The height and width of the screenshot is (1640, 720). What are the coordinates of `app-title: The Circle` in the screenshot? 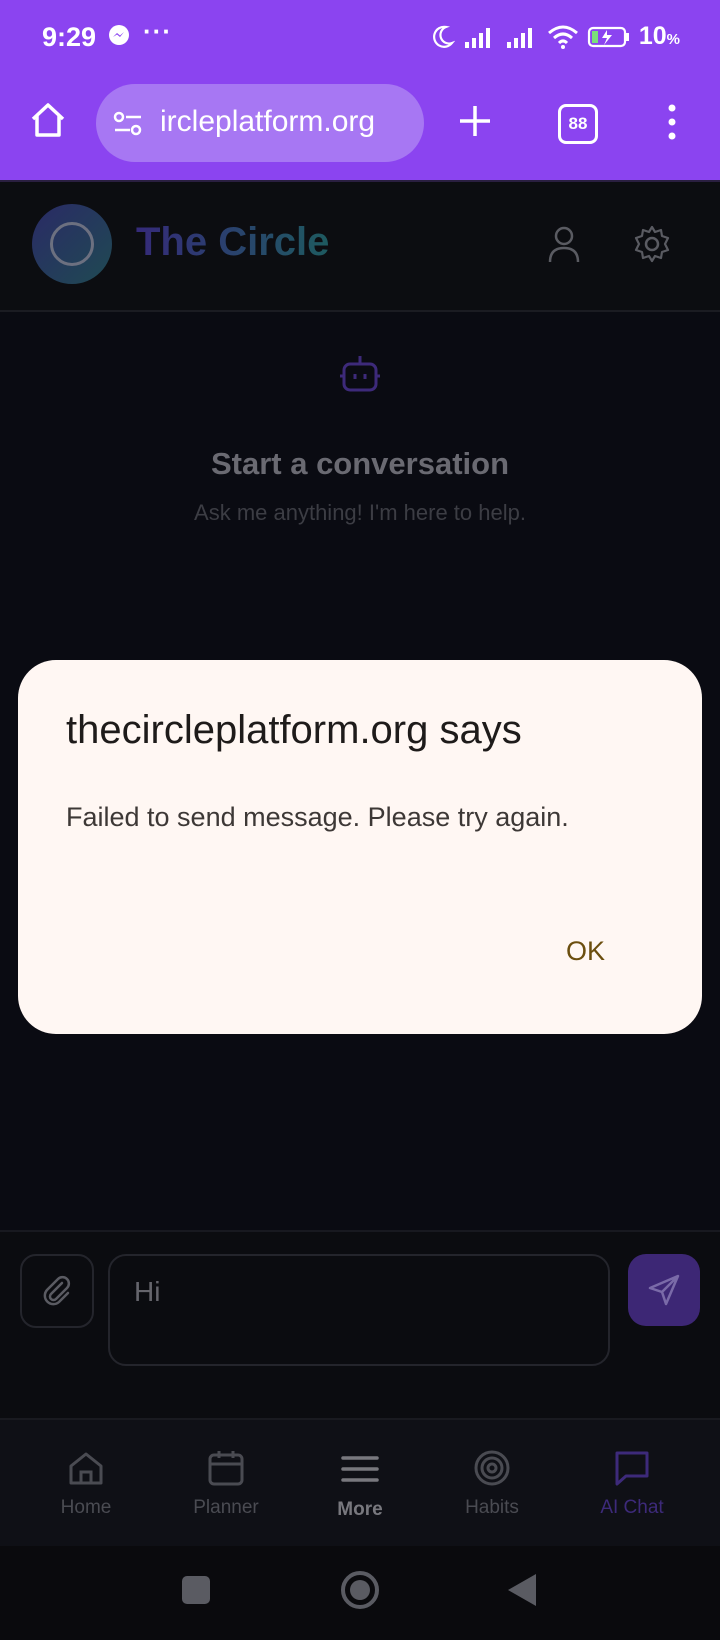 It's located at (233, 242).